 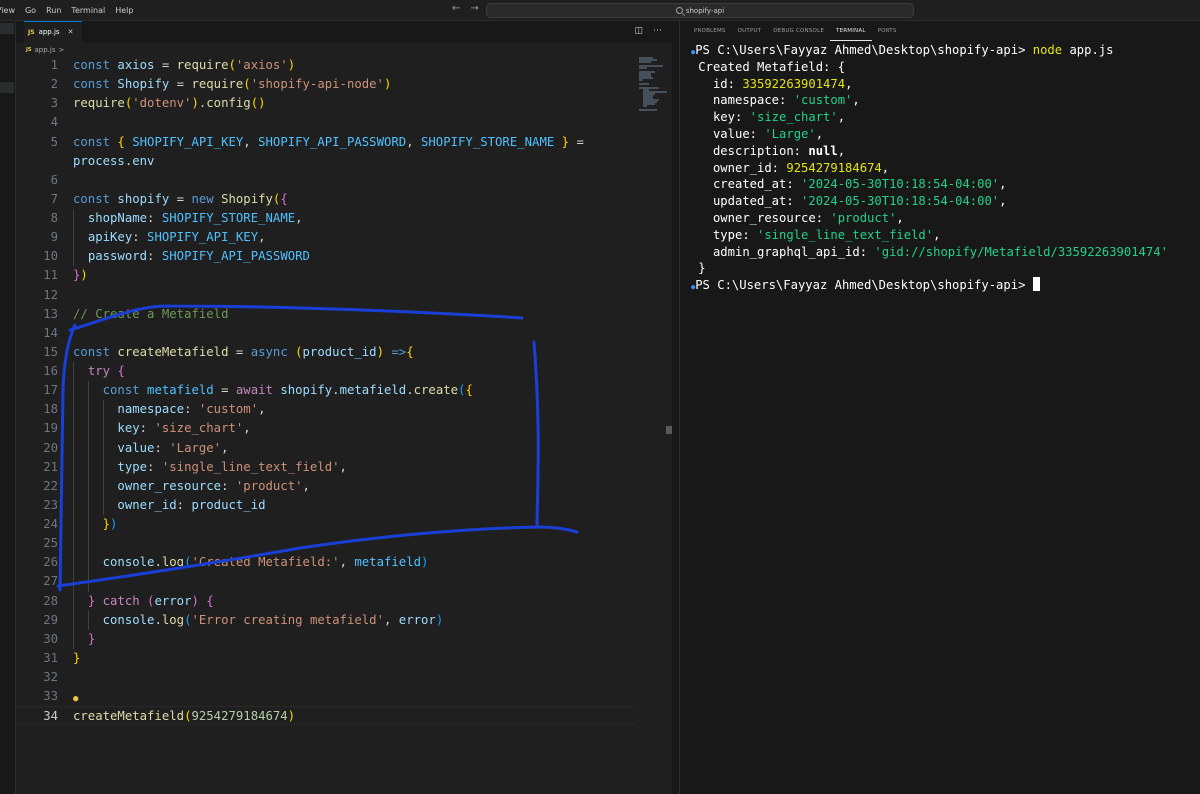 What do you see at coordinates (53, 10) in the screenshot?
I see `menu-run: Run` at bounding box center [53, 10].